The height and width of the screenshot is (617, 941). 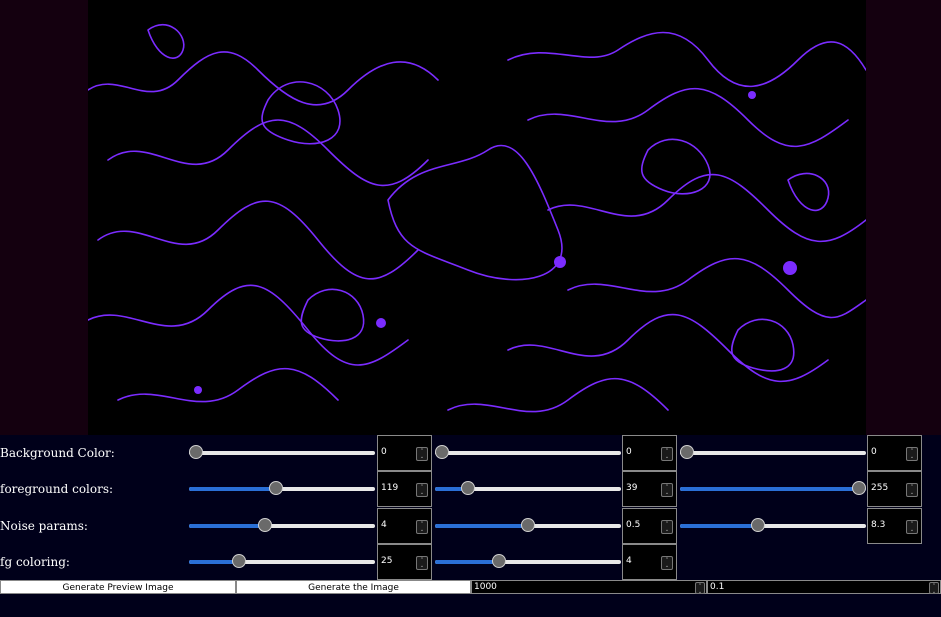 I want to click on number-input: 255 ⌃ ⌄, so click(x=894, y=489).